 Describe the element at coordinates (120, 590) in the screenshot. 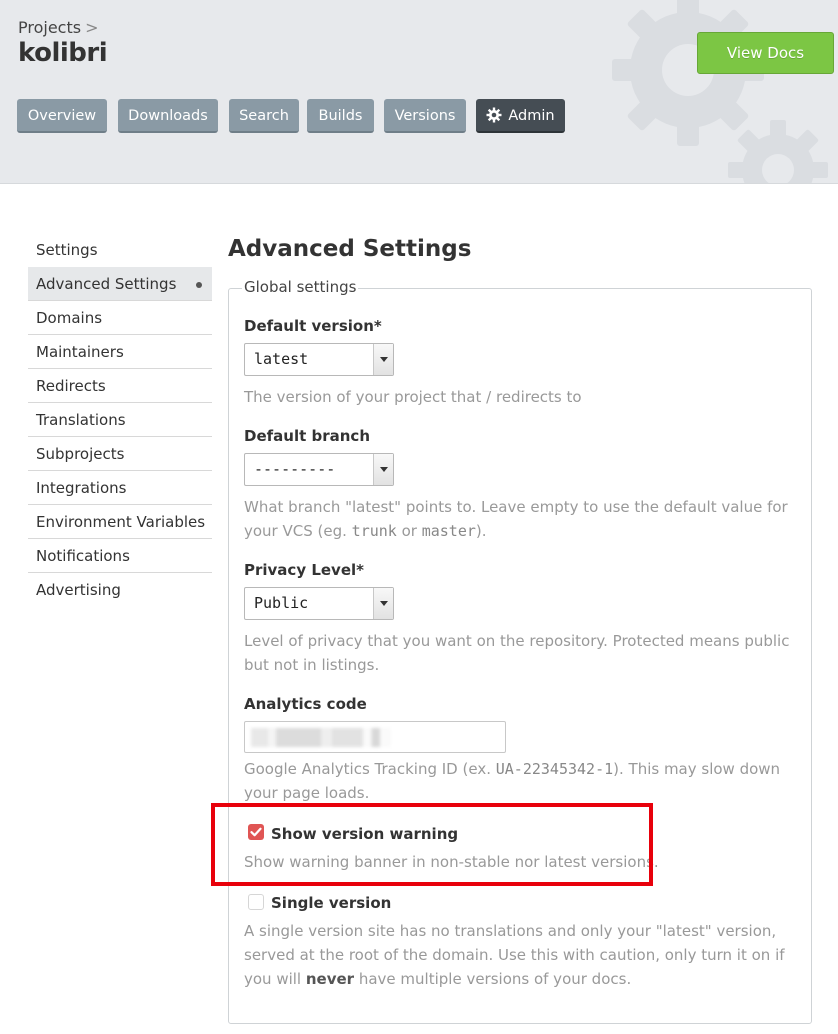

I see `sidebar-item-advertising: Advertising` at that location.